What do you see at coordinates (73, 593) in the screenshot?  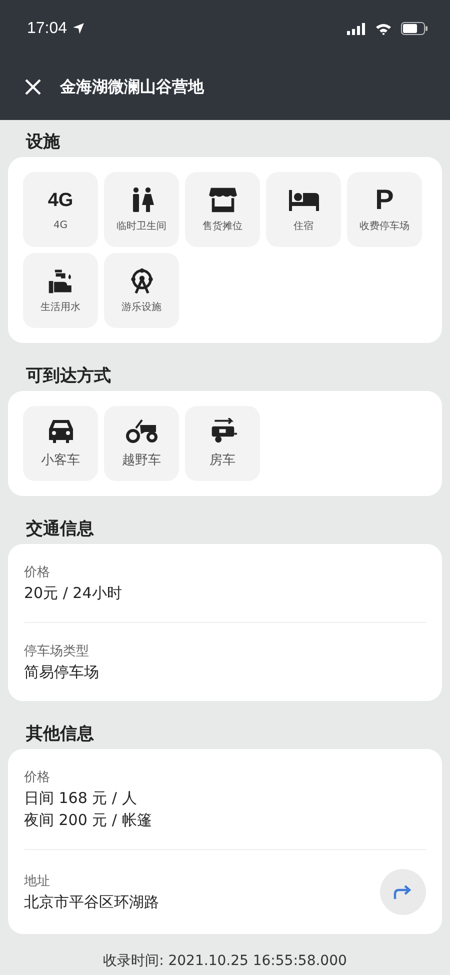 I see `field-value: 20元 / 24小时` at bounding box center [73, 593].